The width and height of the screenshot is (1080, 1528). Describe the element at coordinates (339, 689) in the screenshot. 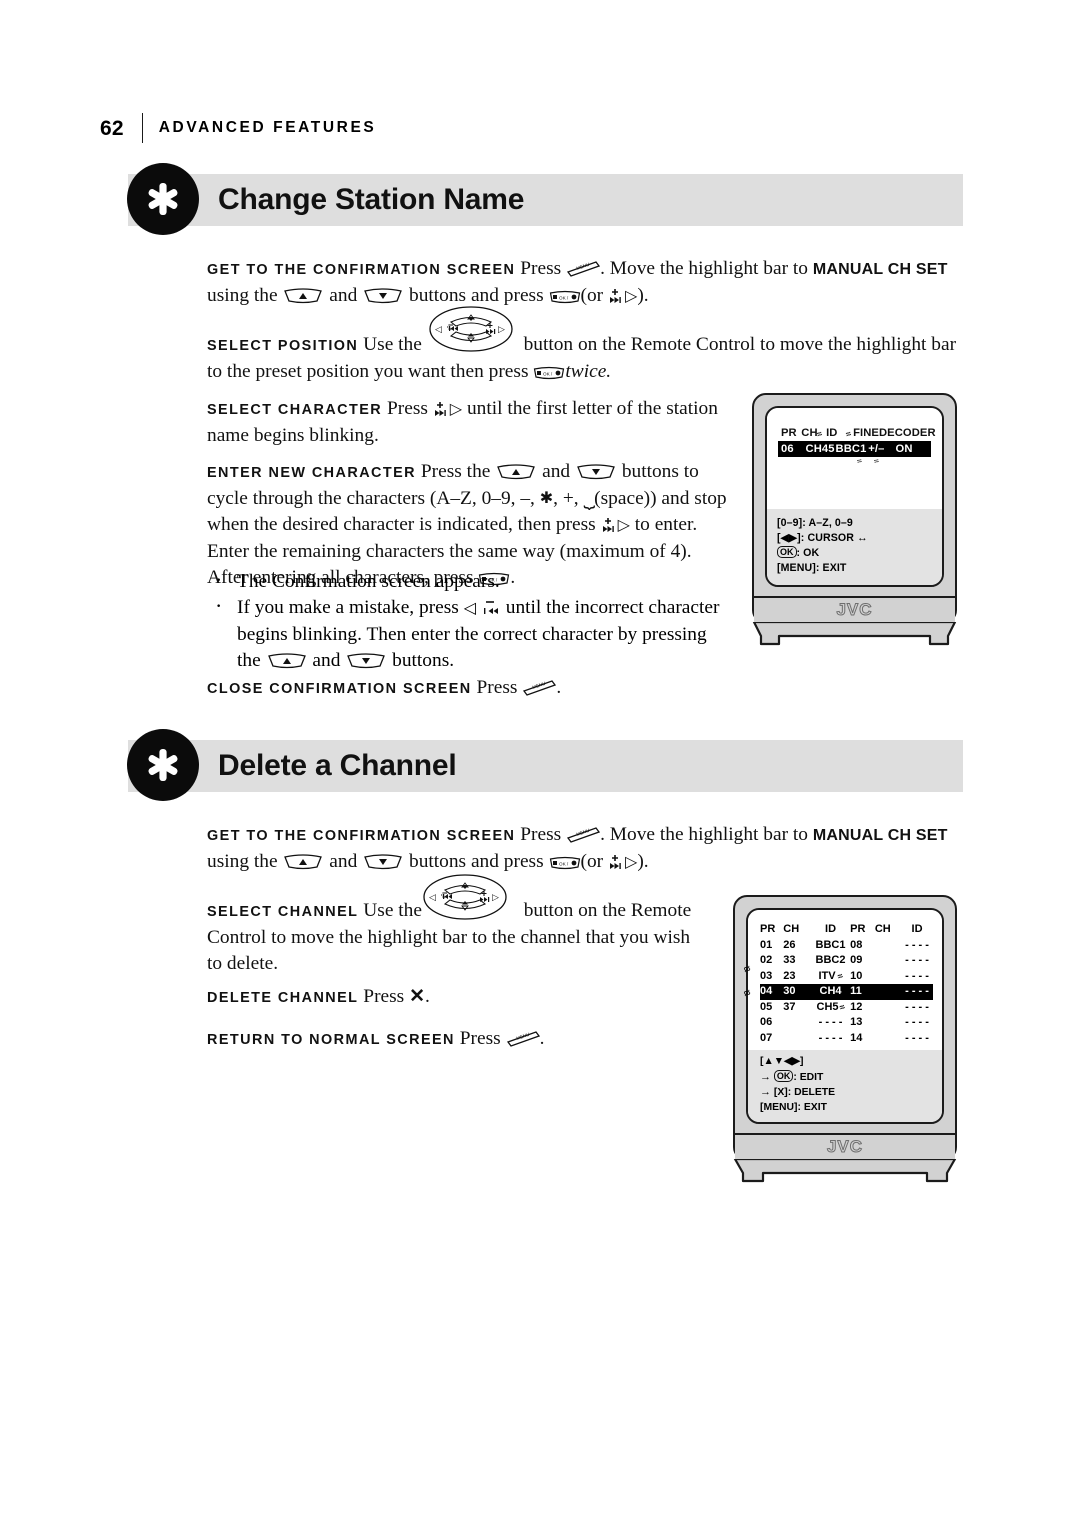

I see `step-label: CLOSE CONFIRMATION SCREEN` at that location.